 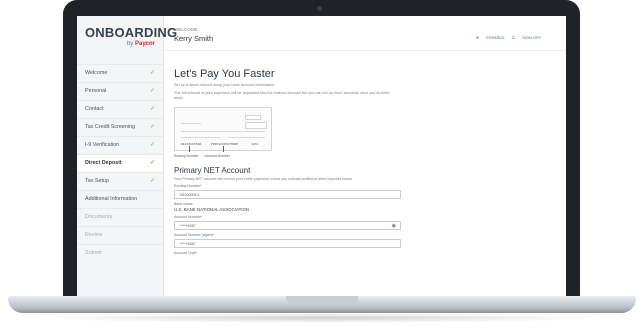 What do you see at coordinates (322, 300) in the screenshot?
I see `laptop-notch` at bounding box center [322, 300].